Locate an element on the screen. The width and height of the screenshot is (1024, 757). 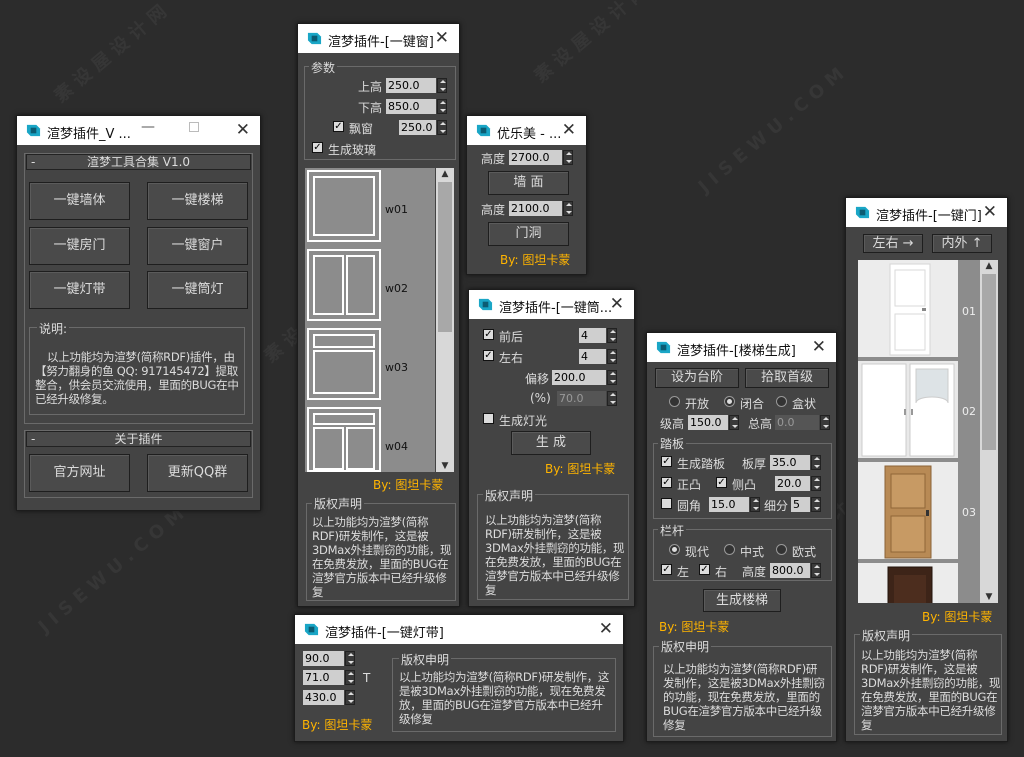
tread-label: 踏板 is located at coordinates (672, 443).